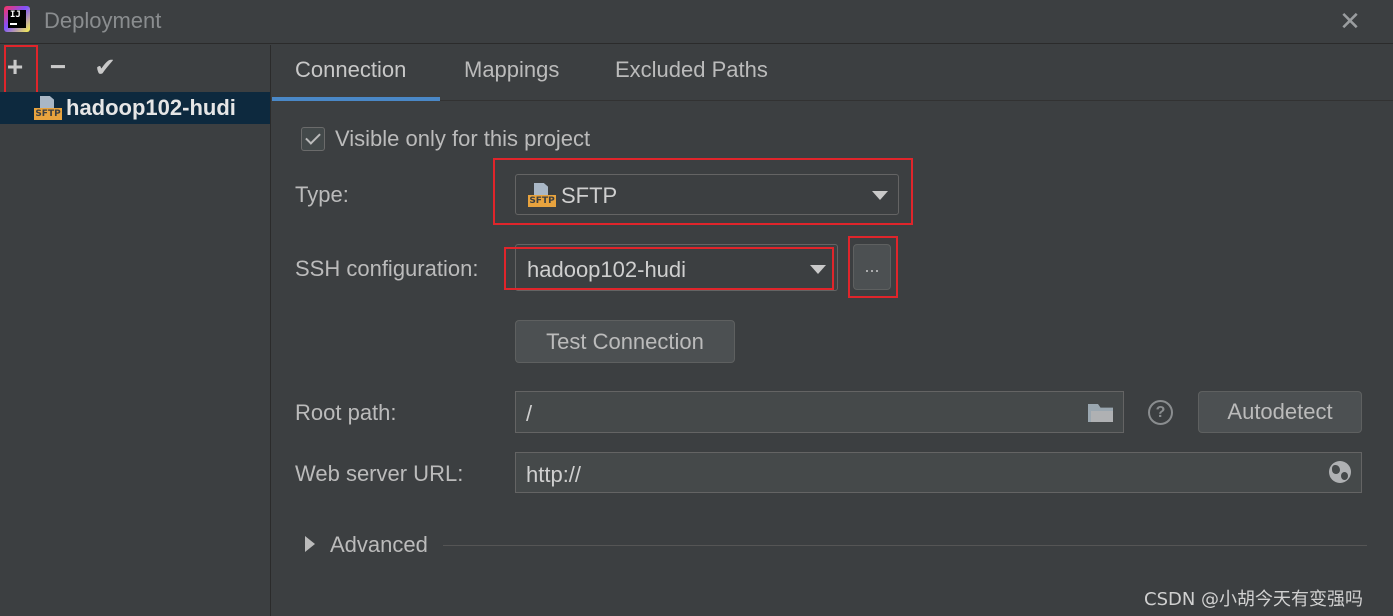 Image resolution: width=1393 pixels, height=616 pixels. Describe the element at coordinates (938, 472) in the screenshot. I see `web-server-url-input: http://` at that location.